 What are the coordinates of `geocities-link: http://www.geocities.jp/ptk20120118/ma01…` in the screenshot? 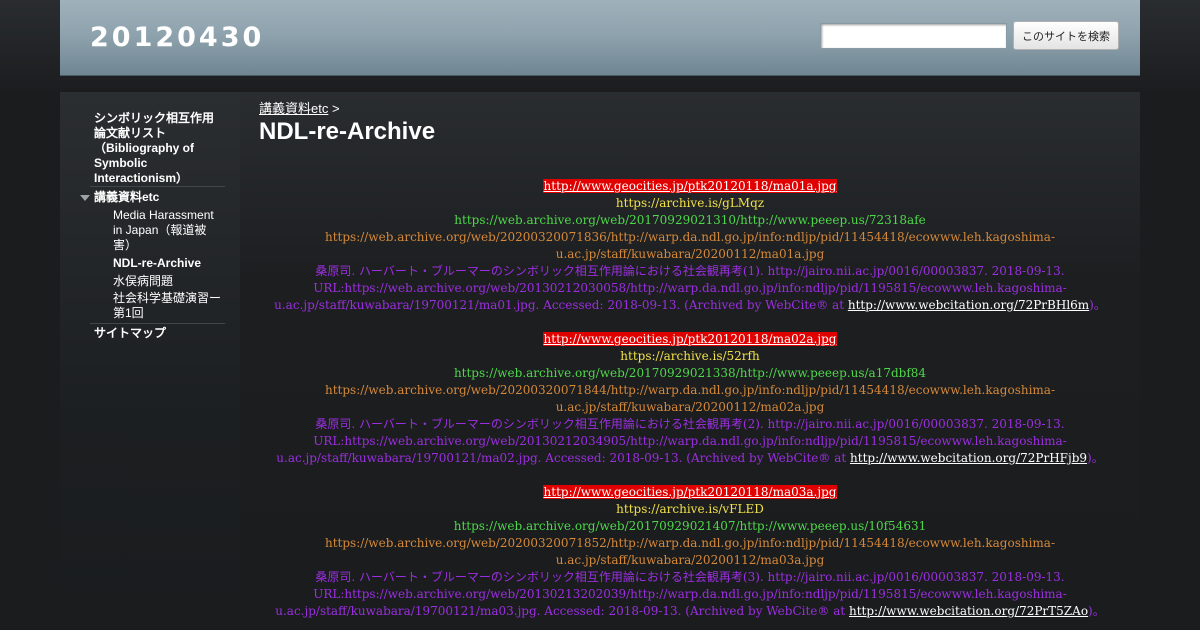 It's located at (690, 186).